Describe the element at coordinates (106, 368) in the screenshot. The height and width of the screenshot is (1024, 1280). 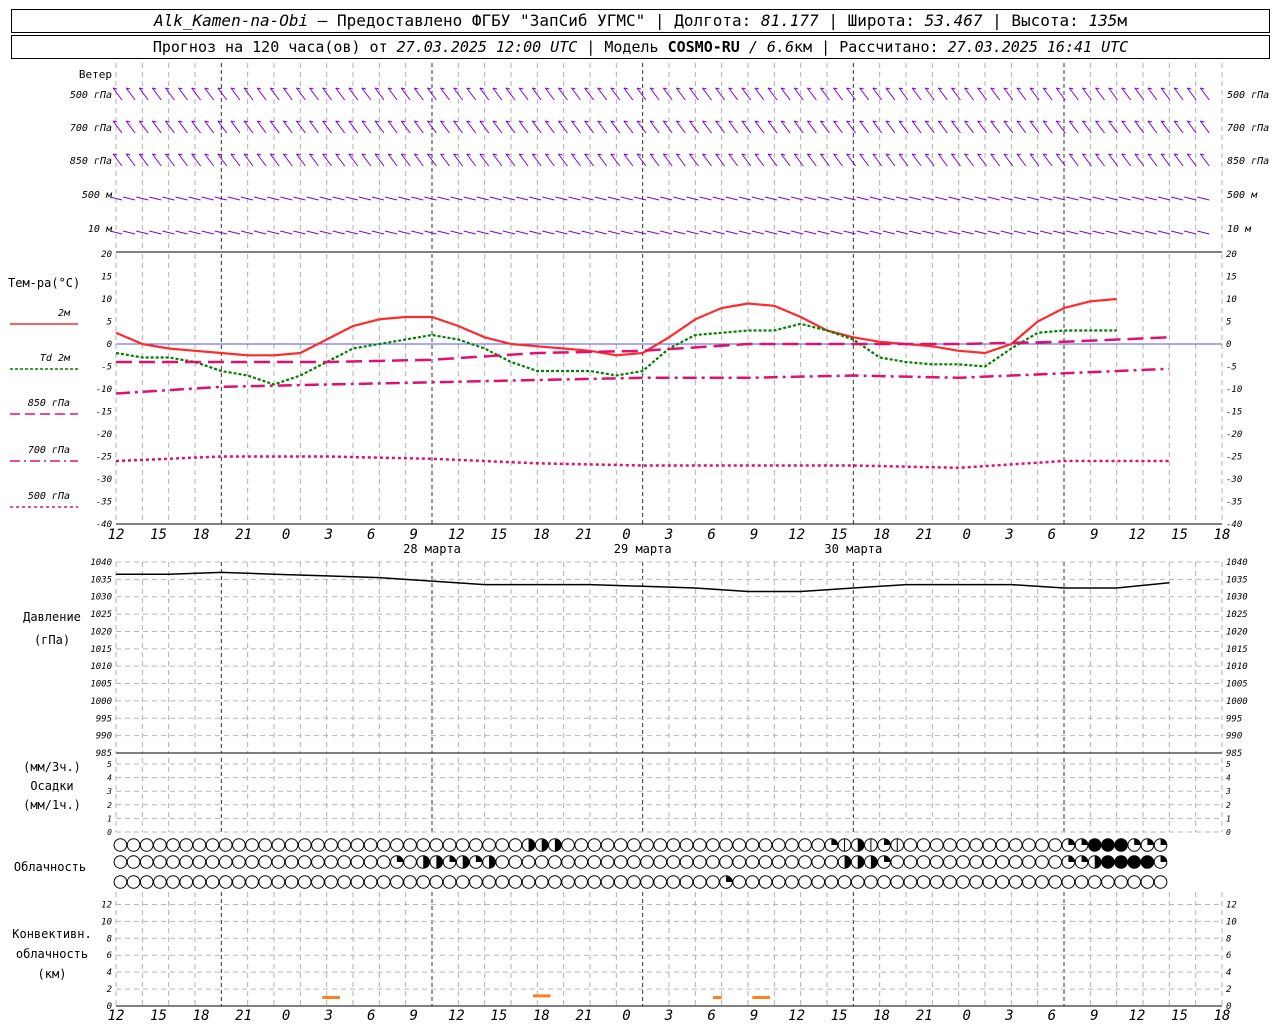
I see `y-tick-label-left: -5` at that location.